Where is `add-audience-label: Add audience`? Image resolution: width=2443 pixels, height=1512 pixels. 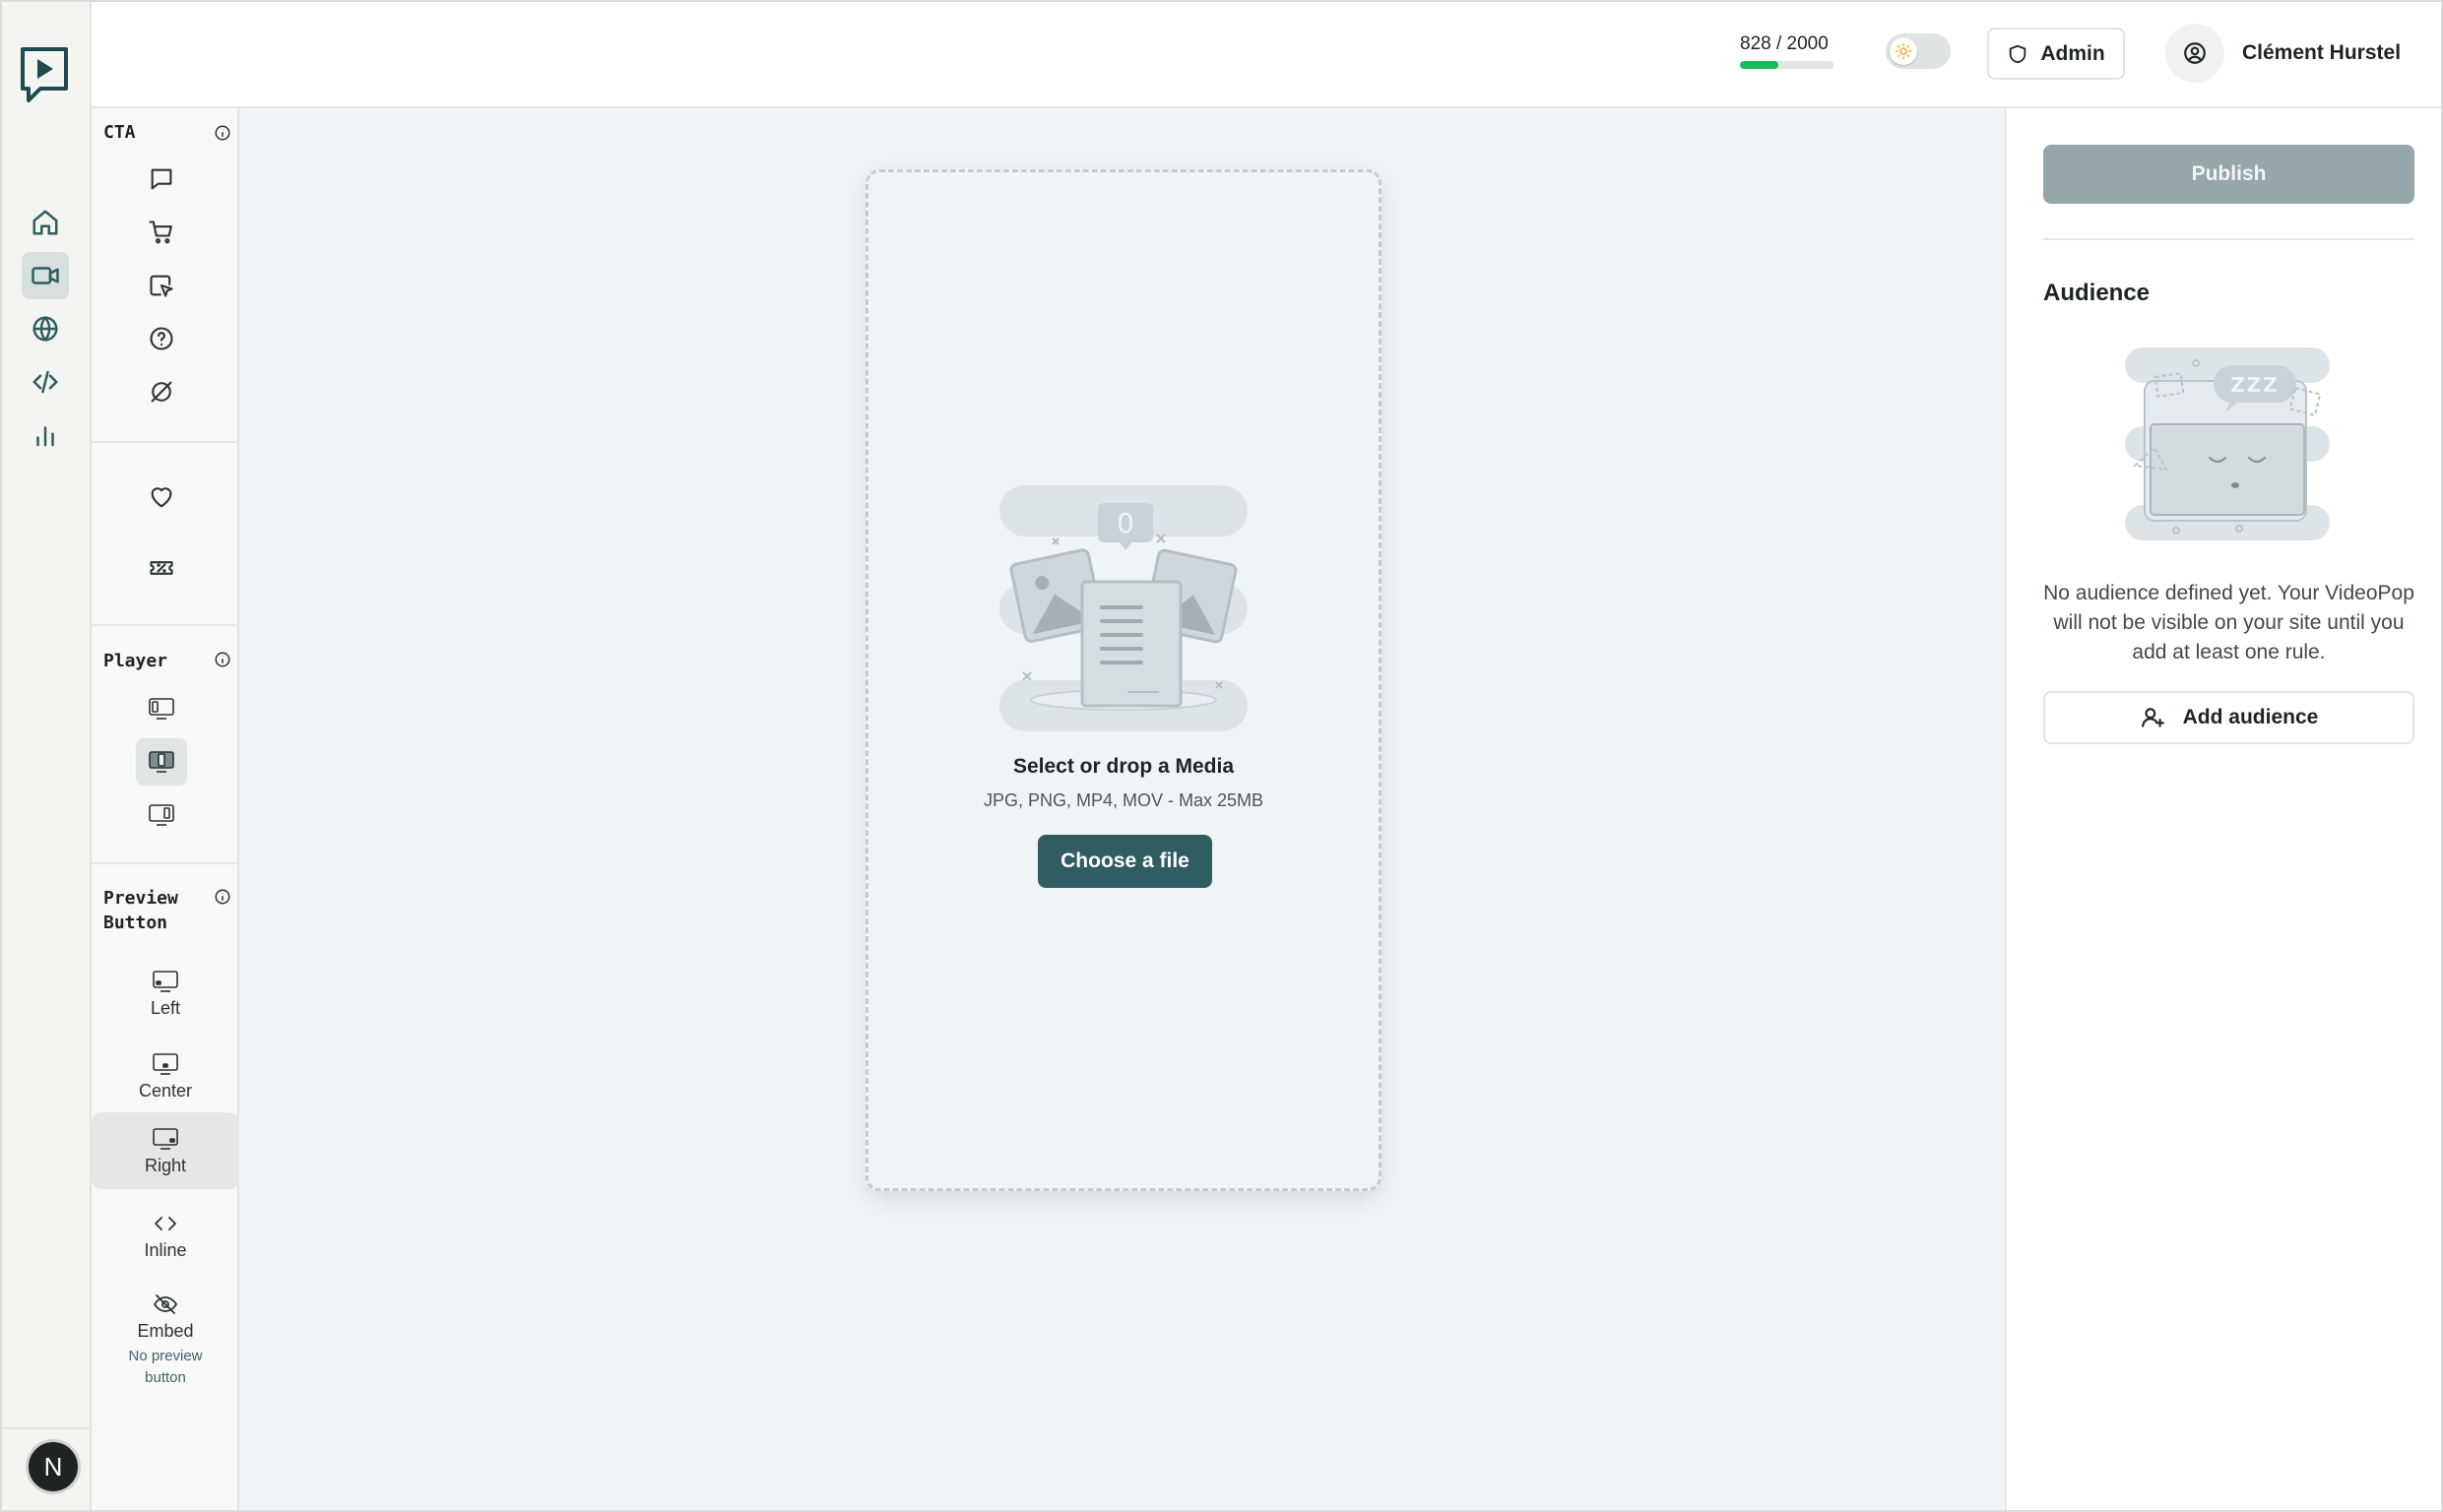
add-audience-label: Add audience is located at coordinates (2250, 717).